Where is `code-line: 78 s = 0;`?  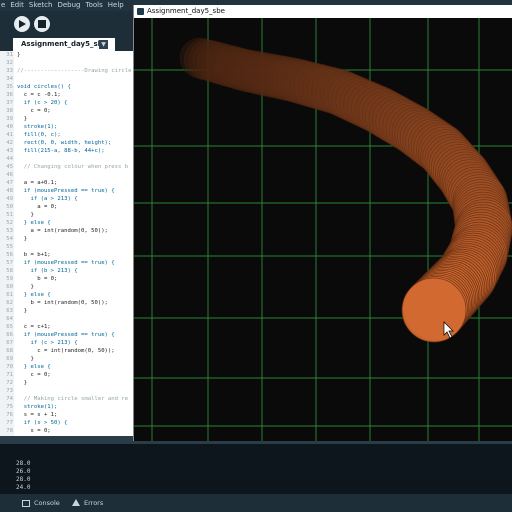 code-line: 78 s = 0; is located at coordinates (67, 431).